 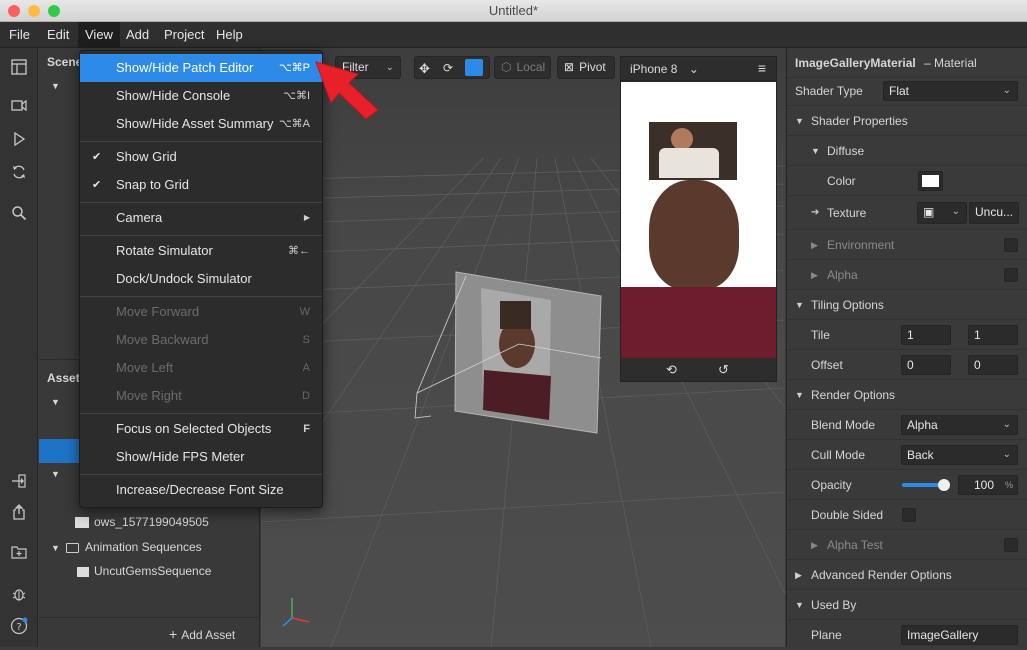 What do you see at coordinates (19, 174) in the screenshot?
I see `refresh-icon` at bounding box center [19, 174].